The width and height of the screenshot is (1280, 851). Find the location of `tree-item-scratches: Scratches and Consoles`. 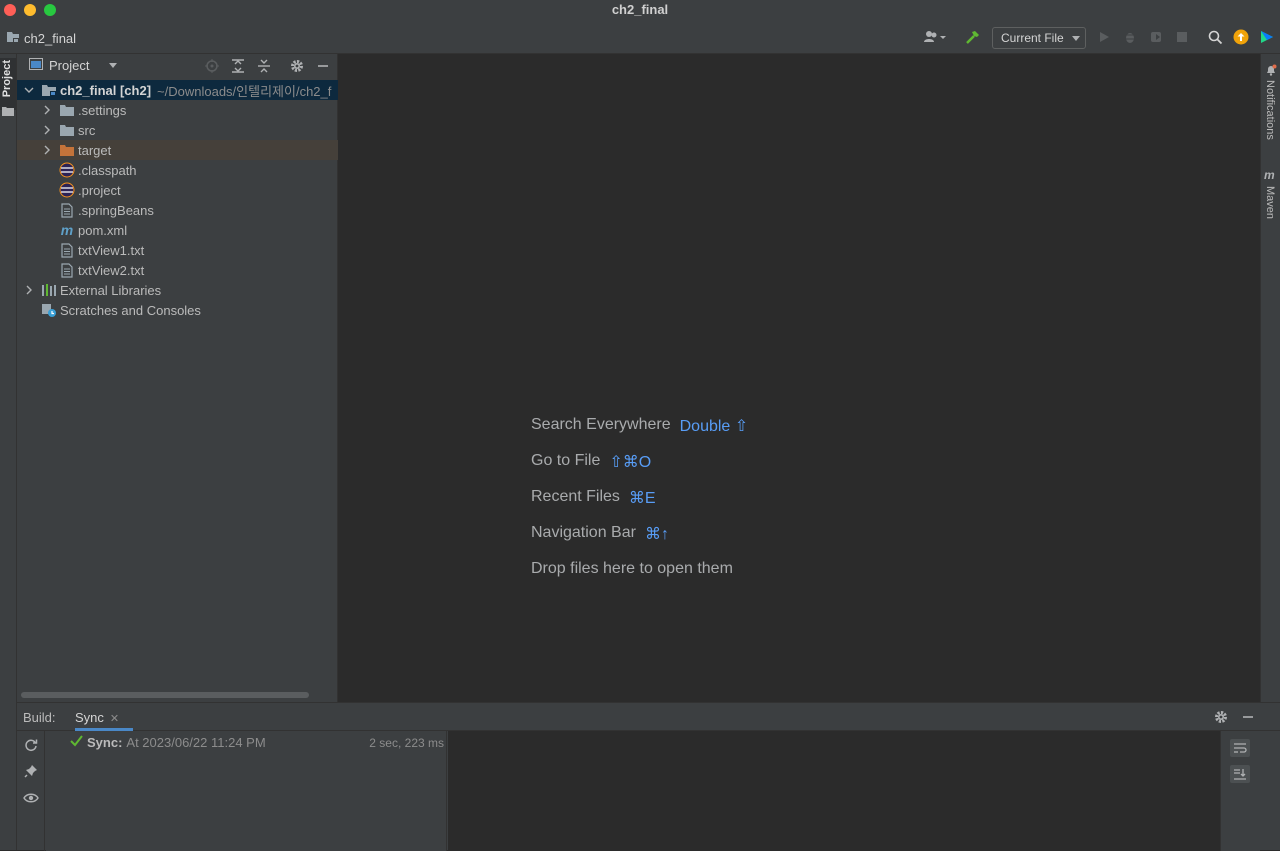

tree-item-scratches: Scratches and Consoles is located at coordinates (177, 310).